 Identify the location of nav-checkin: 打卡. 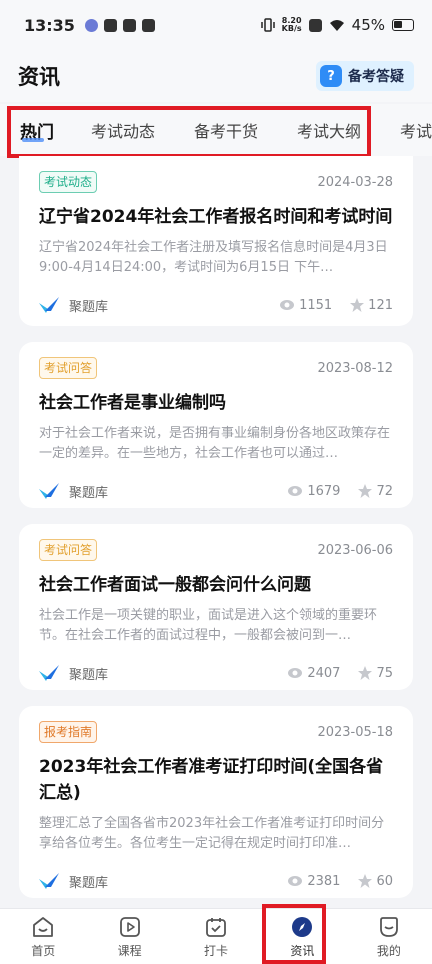
(216, 936).